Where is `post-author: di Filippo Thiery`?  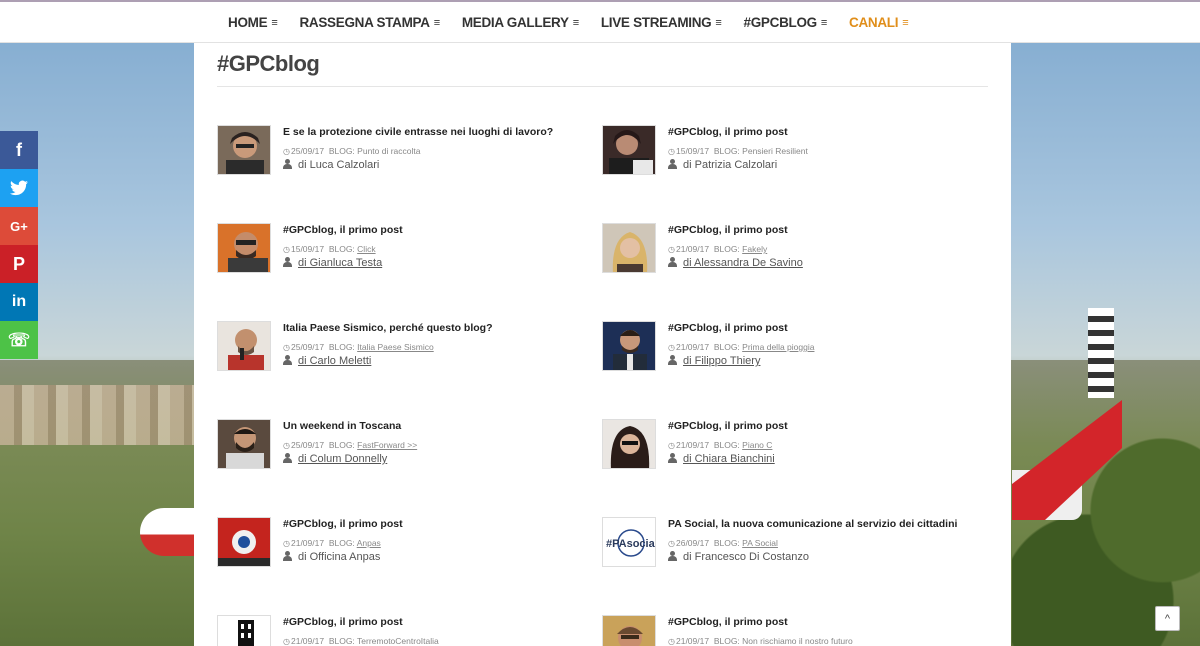
post-author: di Filippo Thiery is located at coordinates (714, 361).